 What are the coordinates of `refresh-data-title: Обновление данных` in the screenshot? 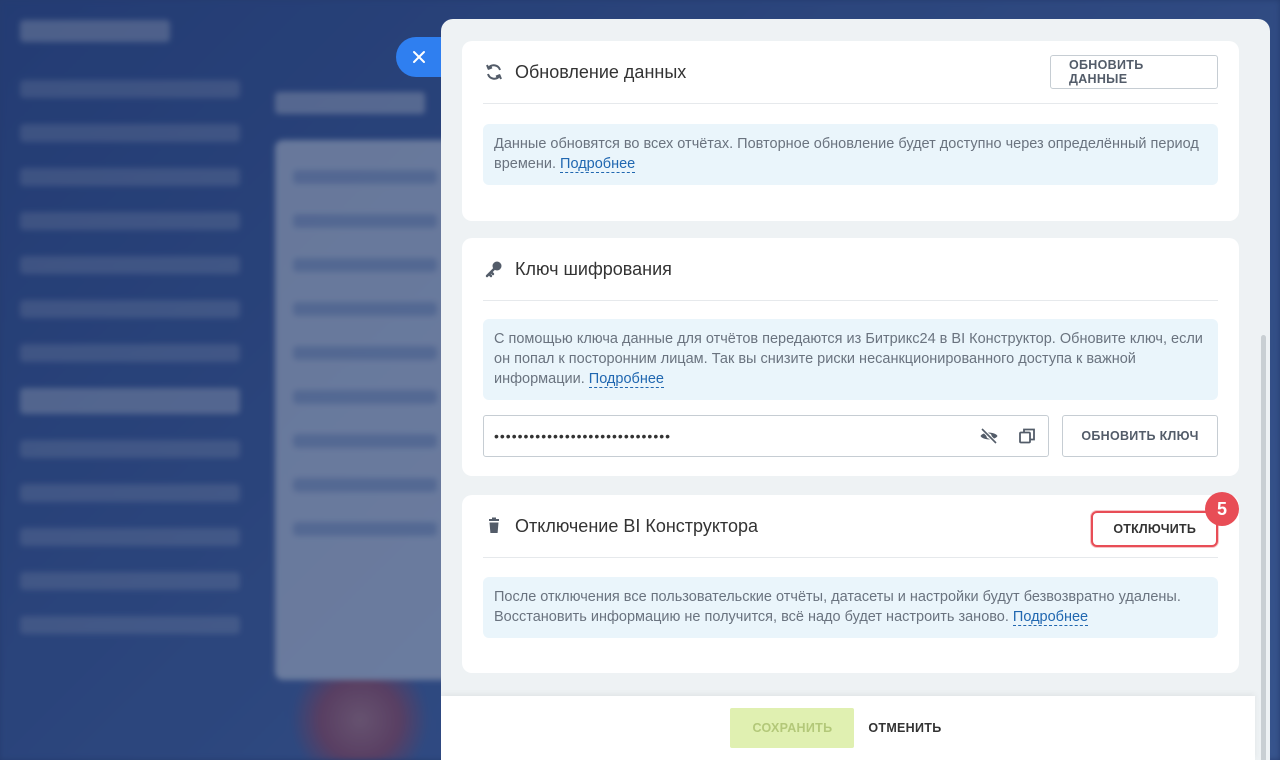 It's located at (601, 71).